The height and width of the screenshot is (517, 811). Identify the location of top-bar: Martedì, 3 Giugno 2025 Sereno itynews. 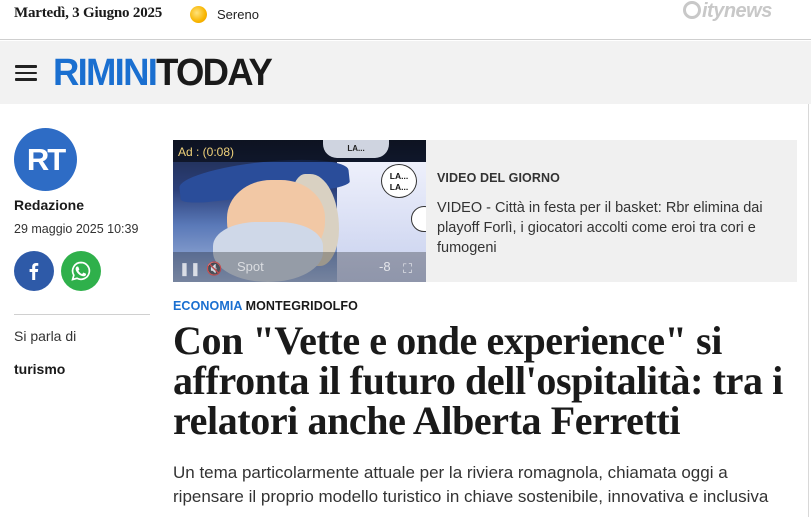
(405, 20).